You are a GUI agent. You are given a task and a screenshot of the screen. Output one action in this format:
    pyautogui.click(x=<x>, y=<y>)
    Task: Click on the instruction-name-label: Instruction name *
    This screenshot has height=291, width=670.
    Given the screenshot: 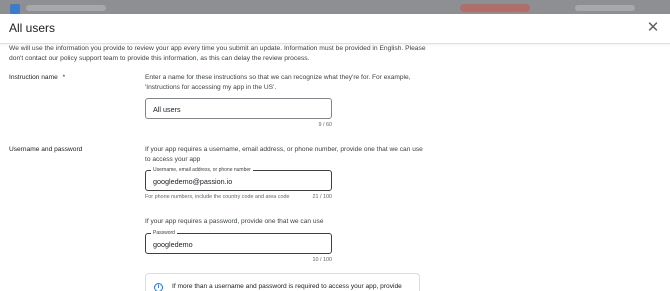 What is the action you would take?
    pyautogui.click(x=37, y=77)
    